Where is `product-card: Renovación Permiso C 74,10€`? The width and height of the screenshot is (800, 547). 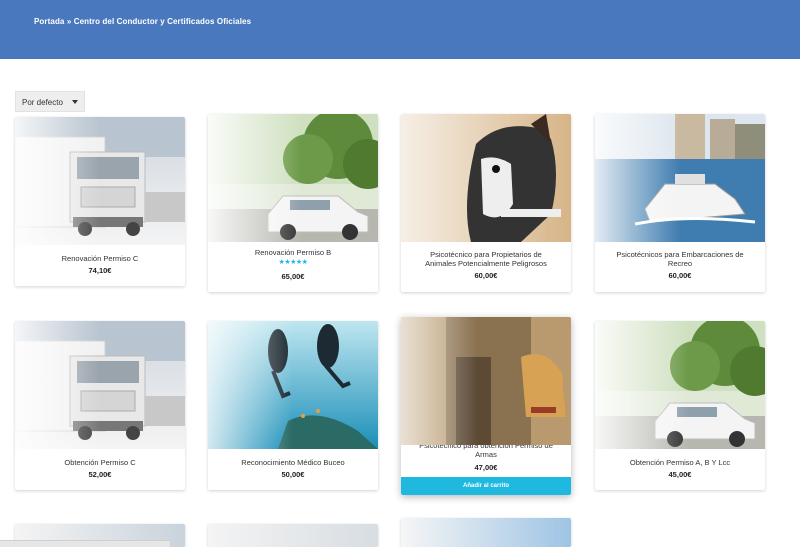 product-card: Renovación Permiso C 74,10€ is located at coordinates (100, 201).